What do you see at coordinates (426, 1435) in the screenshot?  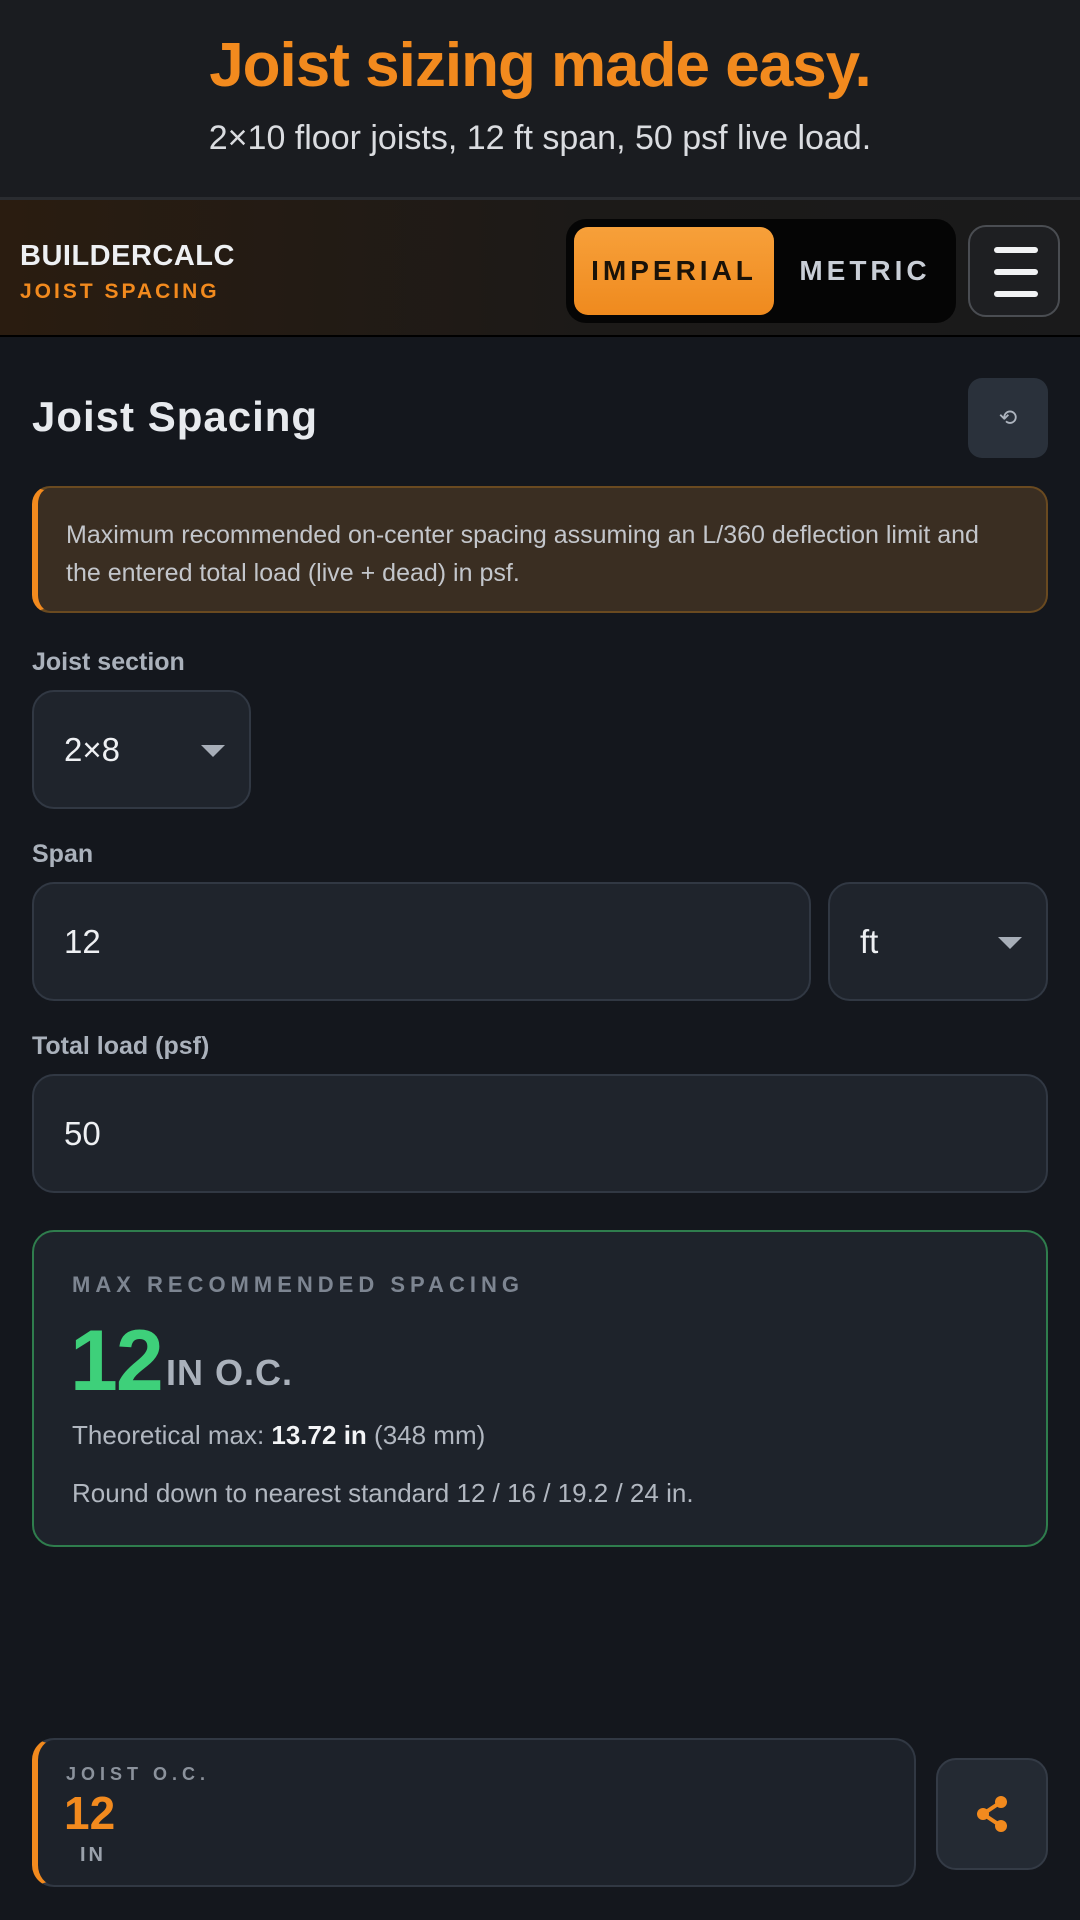 I see `theoretical-metric: (348 mm)` at bounding box center [426, 1435].